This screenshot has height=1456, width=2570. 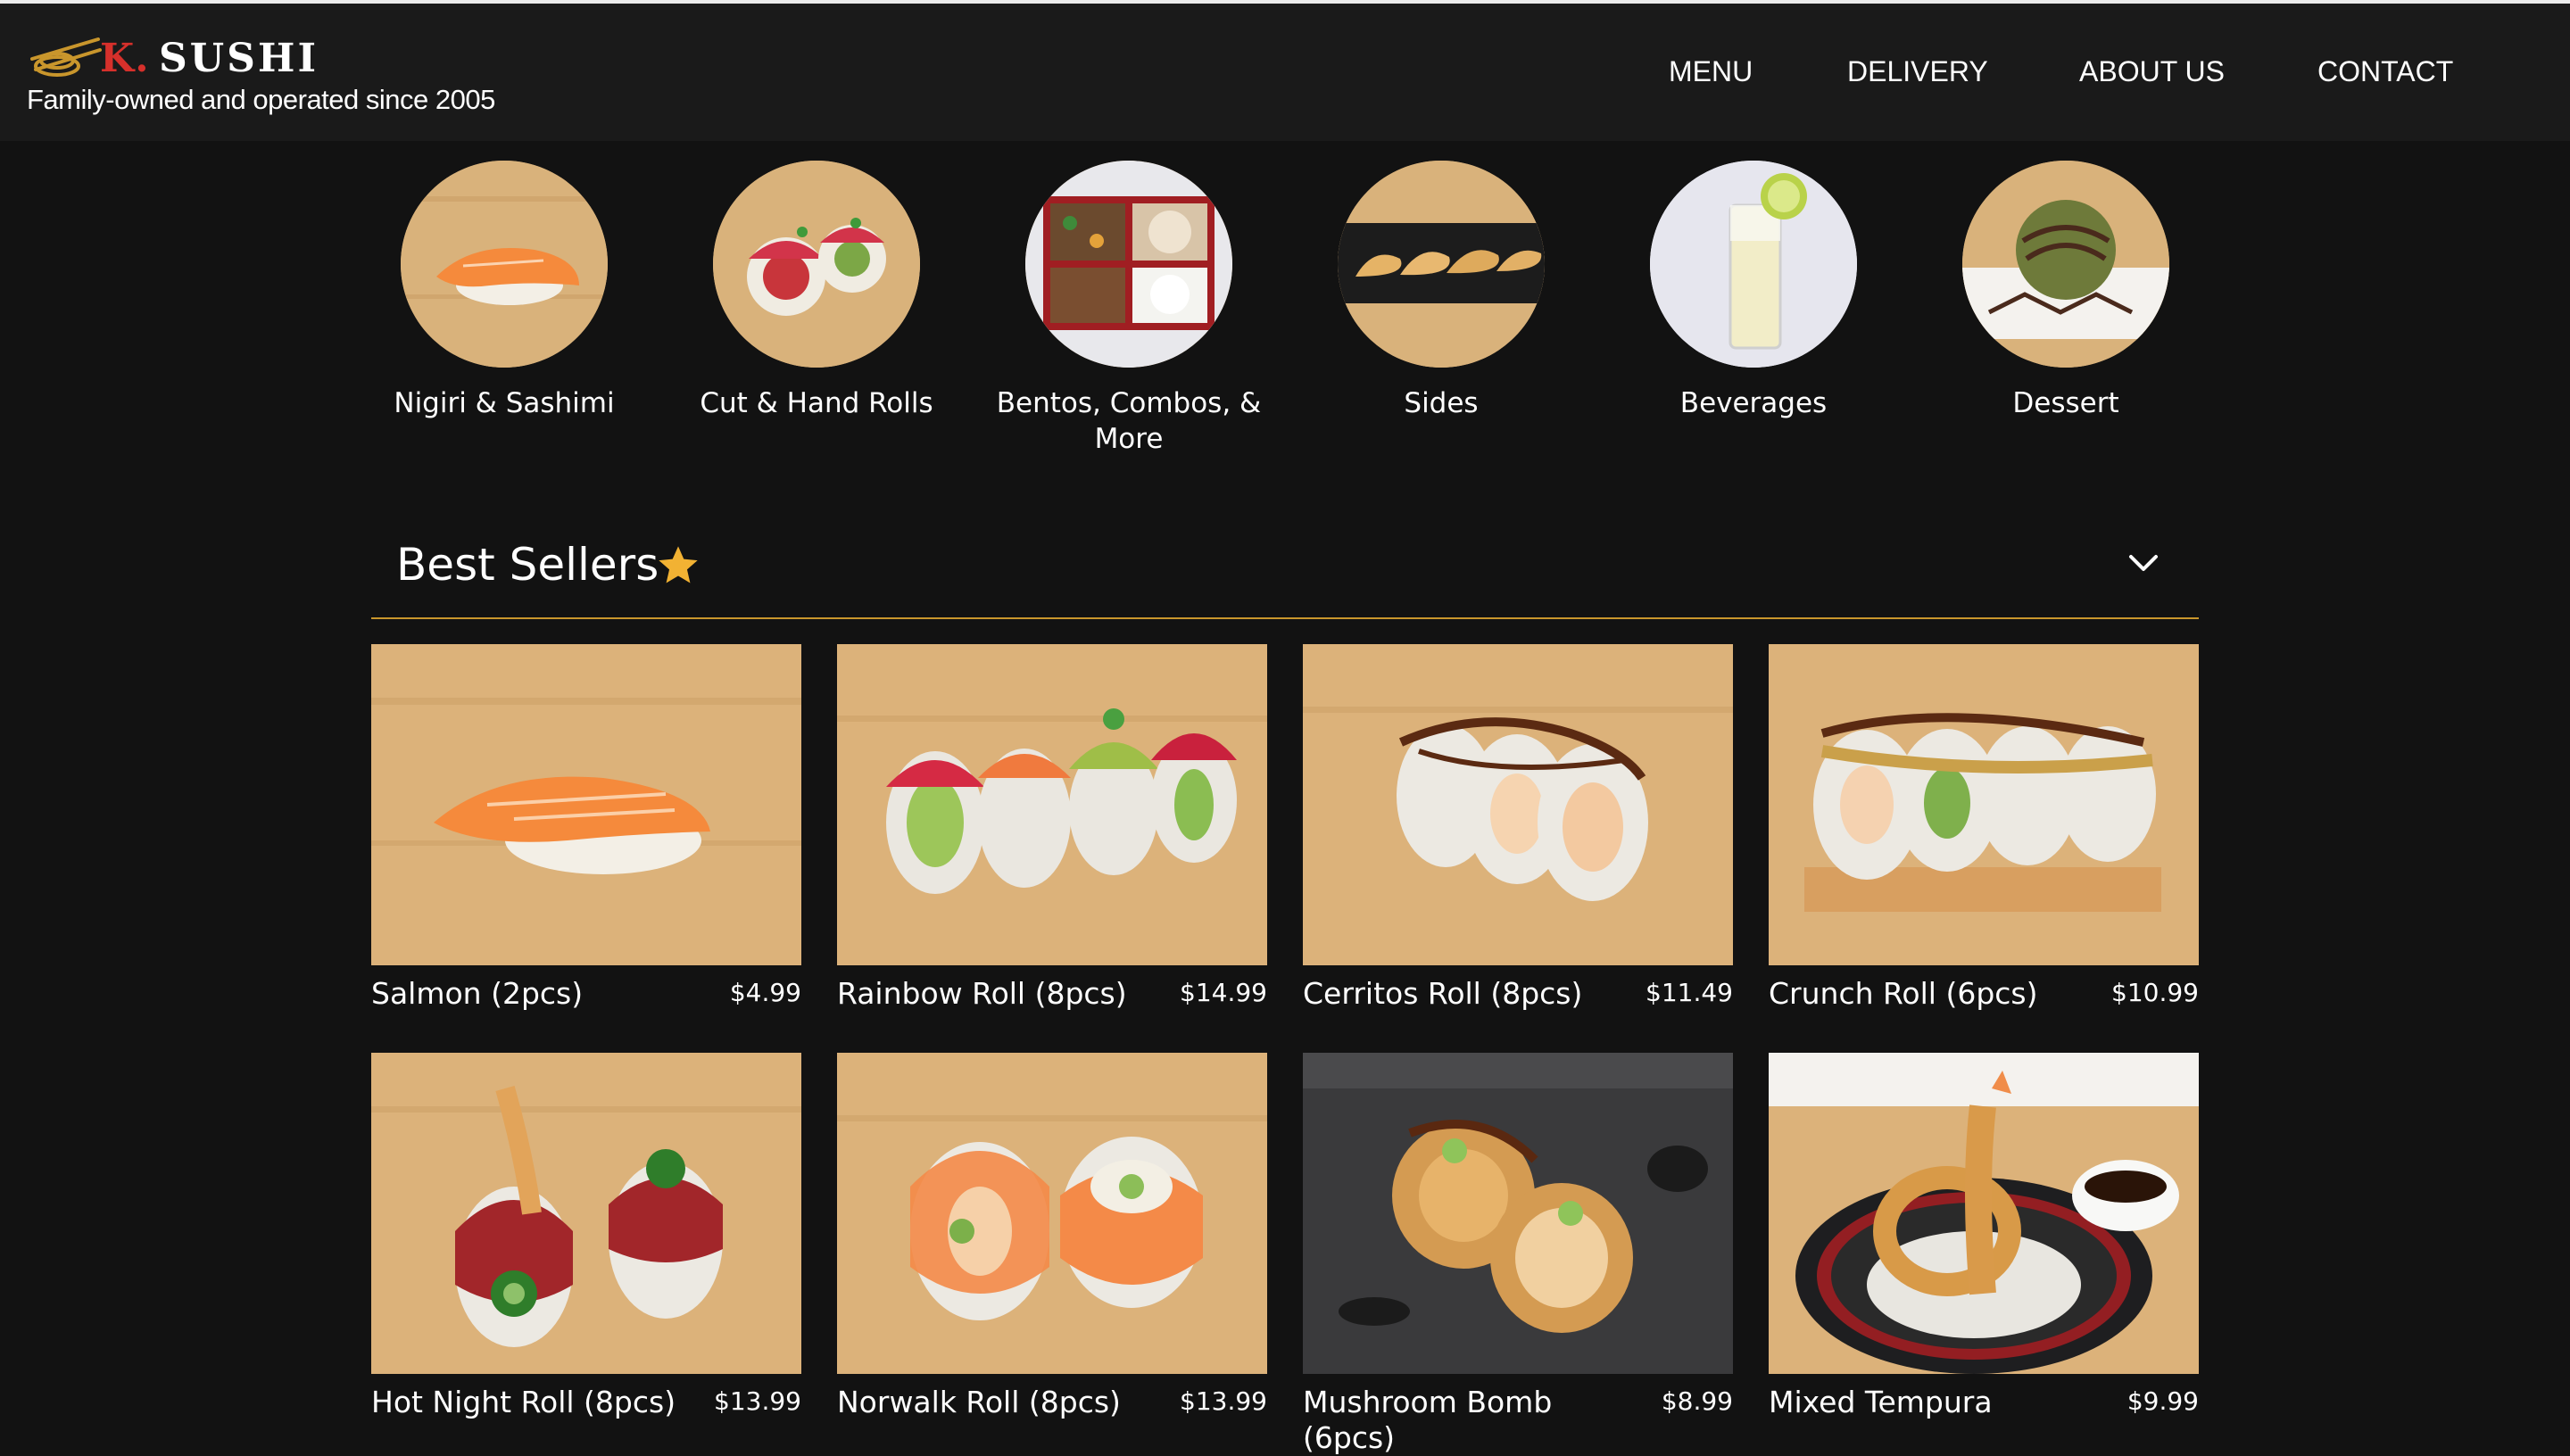 What do you see at coordinates (477, 994) in the screenshot?
I see `product-name: Salmon (2pcs)` at bounding box center [477, 994].